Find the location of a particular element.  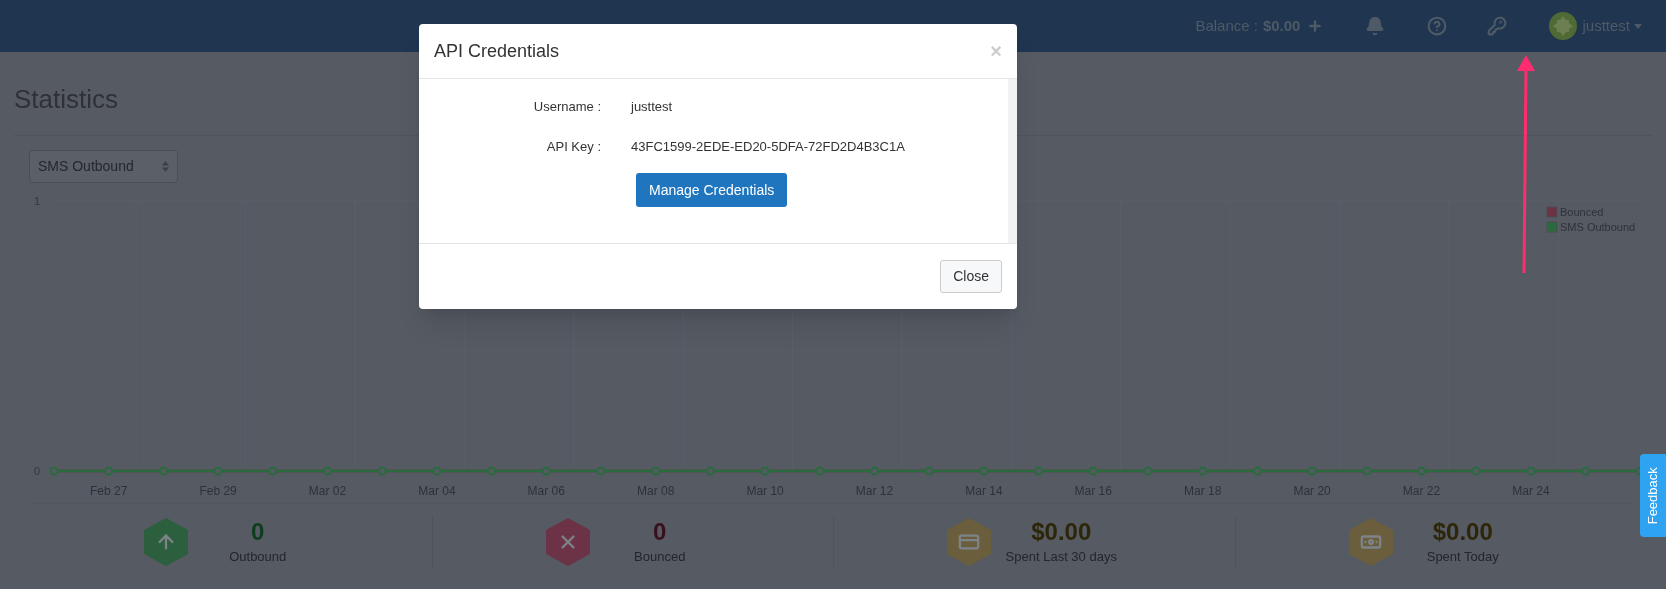

field-label: Username : is located at coordinates (566, 107).